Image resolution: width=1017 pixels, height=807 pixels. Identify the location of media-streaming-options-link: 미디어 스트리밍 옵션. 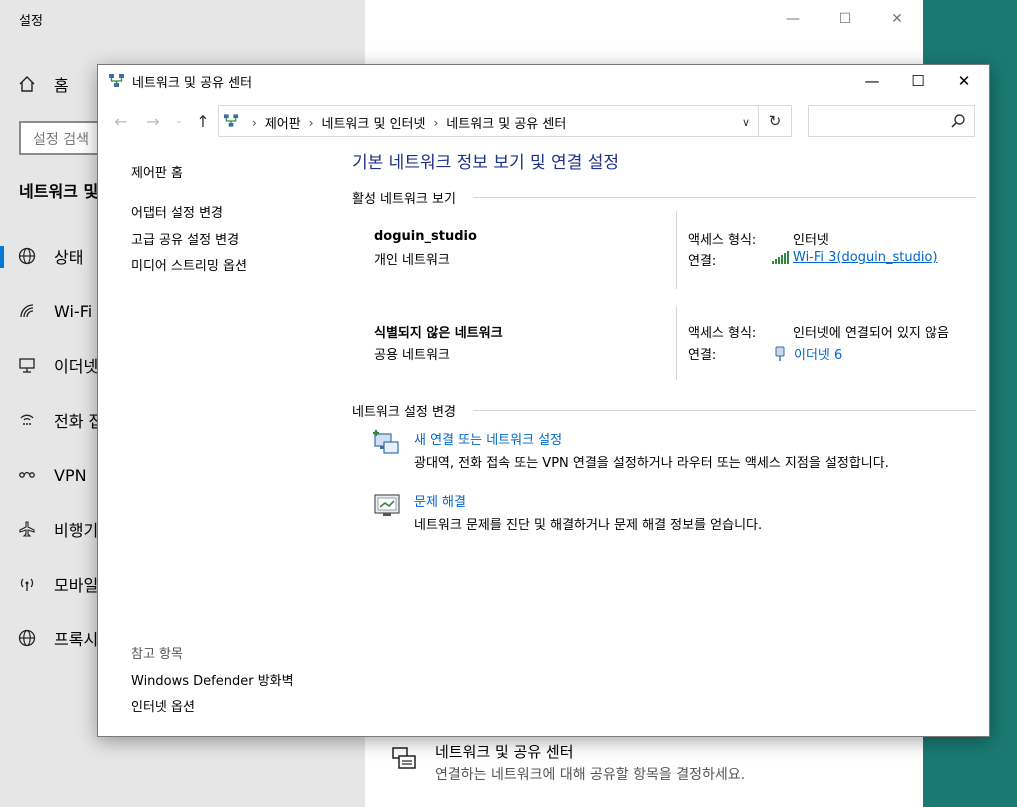
(189, 264).